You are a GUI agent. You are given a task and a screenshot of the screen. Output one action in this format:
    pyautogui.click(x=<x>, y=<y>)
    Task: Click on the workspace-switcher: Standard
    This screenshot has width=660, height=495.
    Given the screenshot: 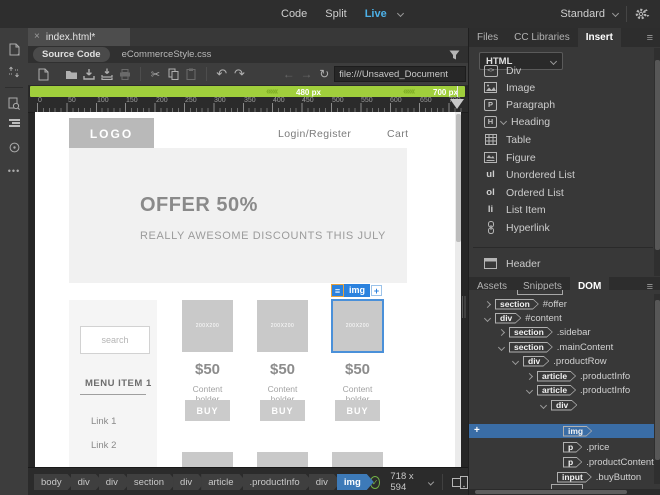 What is the action you would take?
    pyautogui.click(x=582, y=14)
    